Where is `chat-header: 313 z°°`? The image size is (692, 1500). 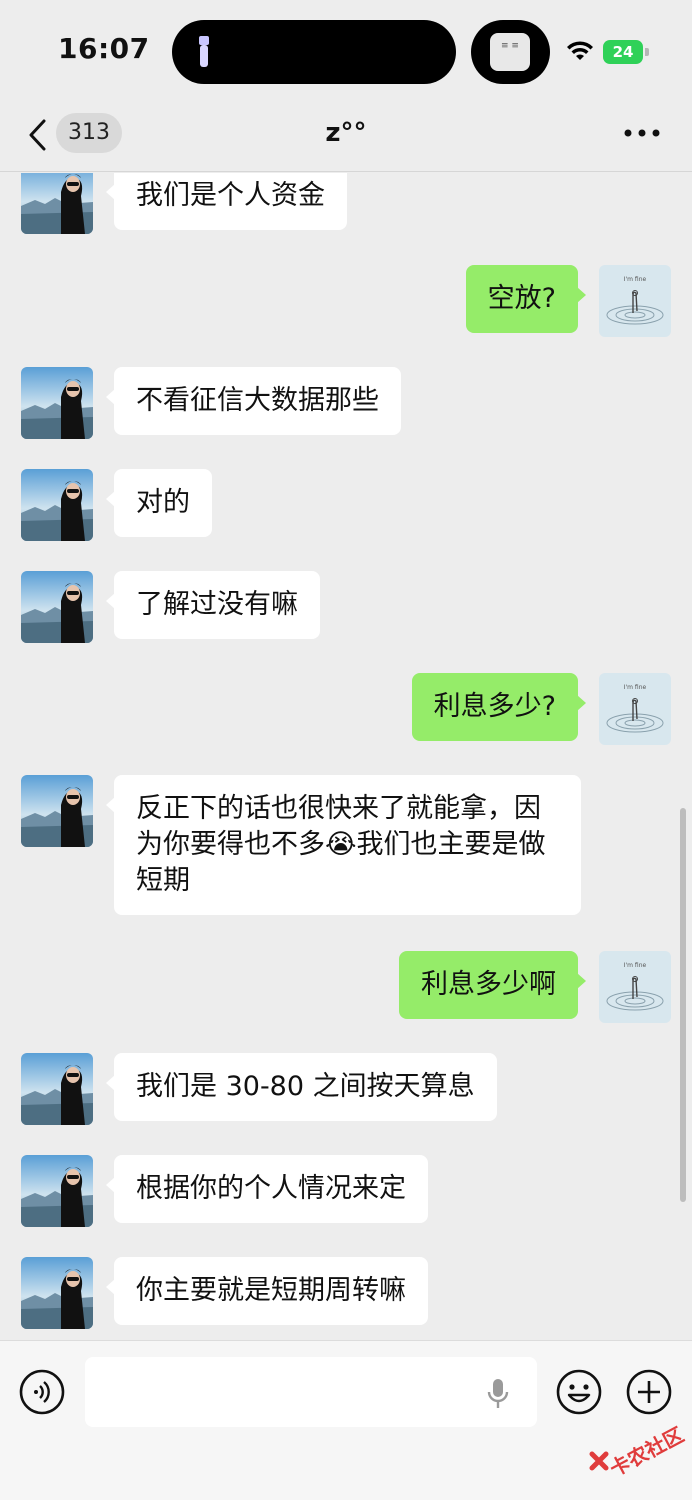
chat-header: 313 z°° is located at coordinates (346, 136).